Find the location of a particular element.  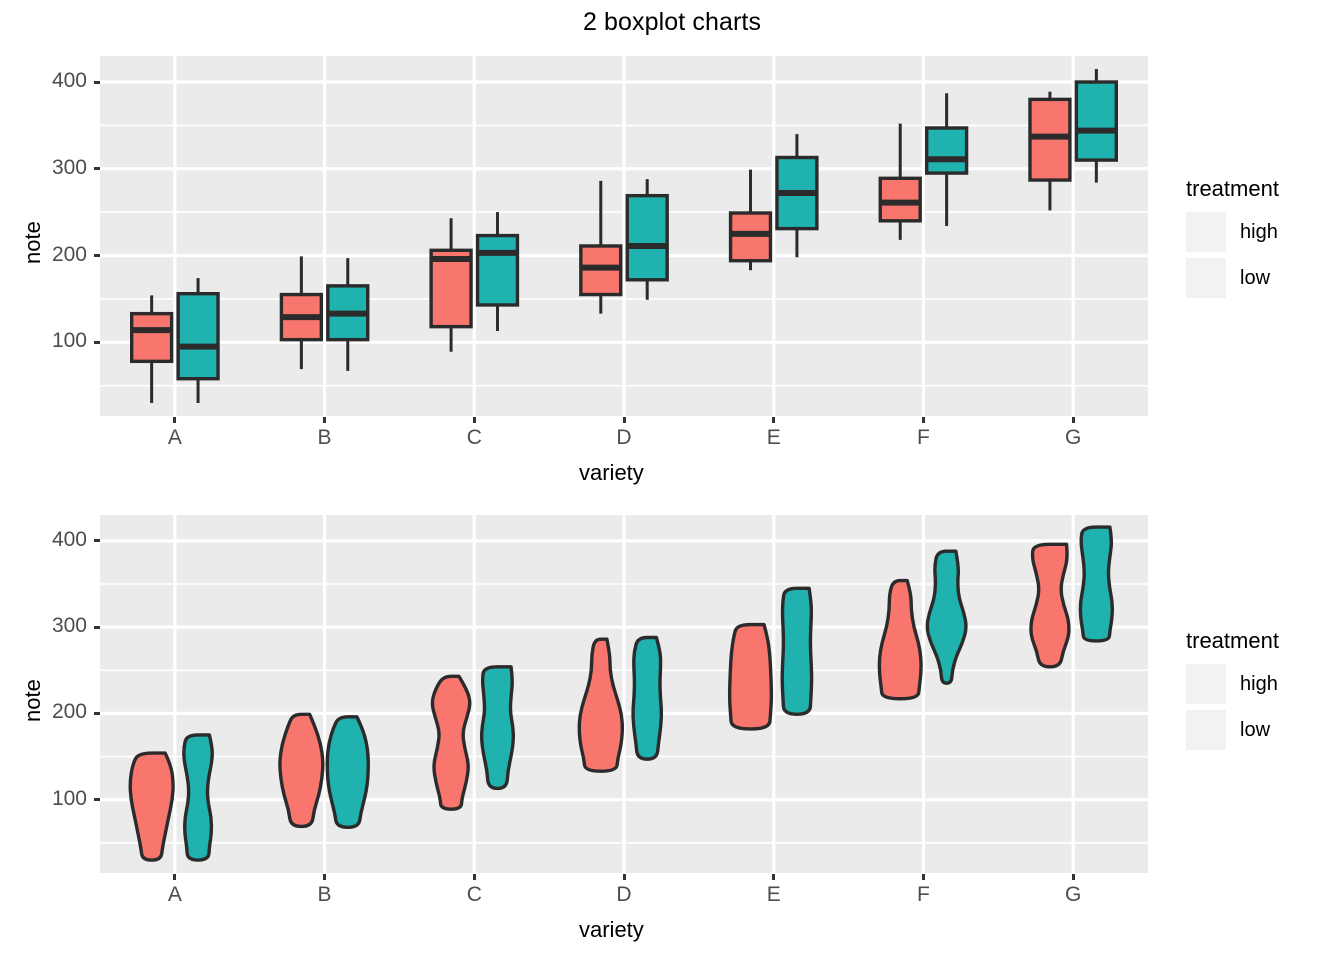

bottom-legend-label-low: low is located at coordinates (1255, 730).